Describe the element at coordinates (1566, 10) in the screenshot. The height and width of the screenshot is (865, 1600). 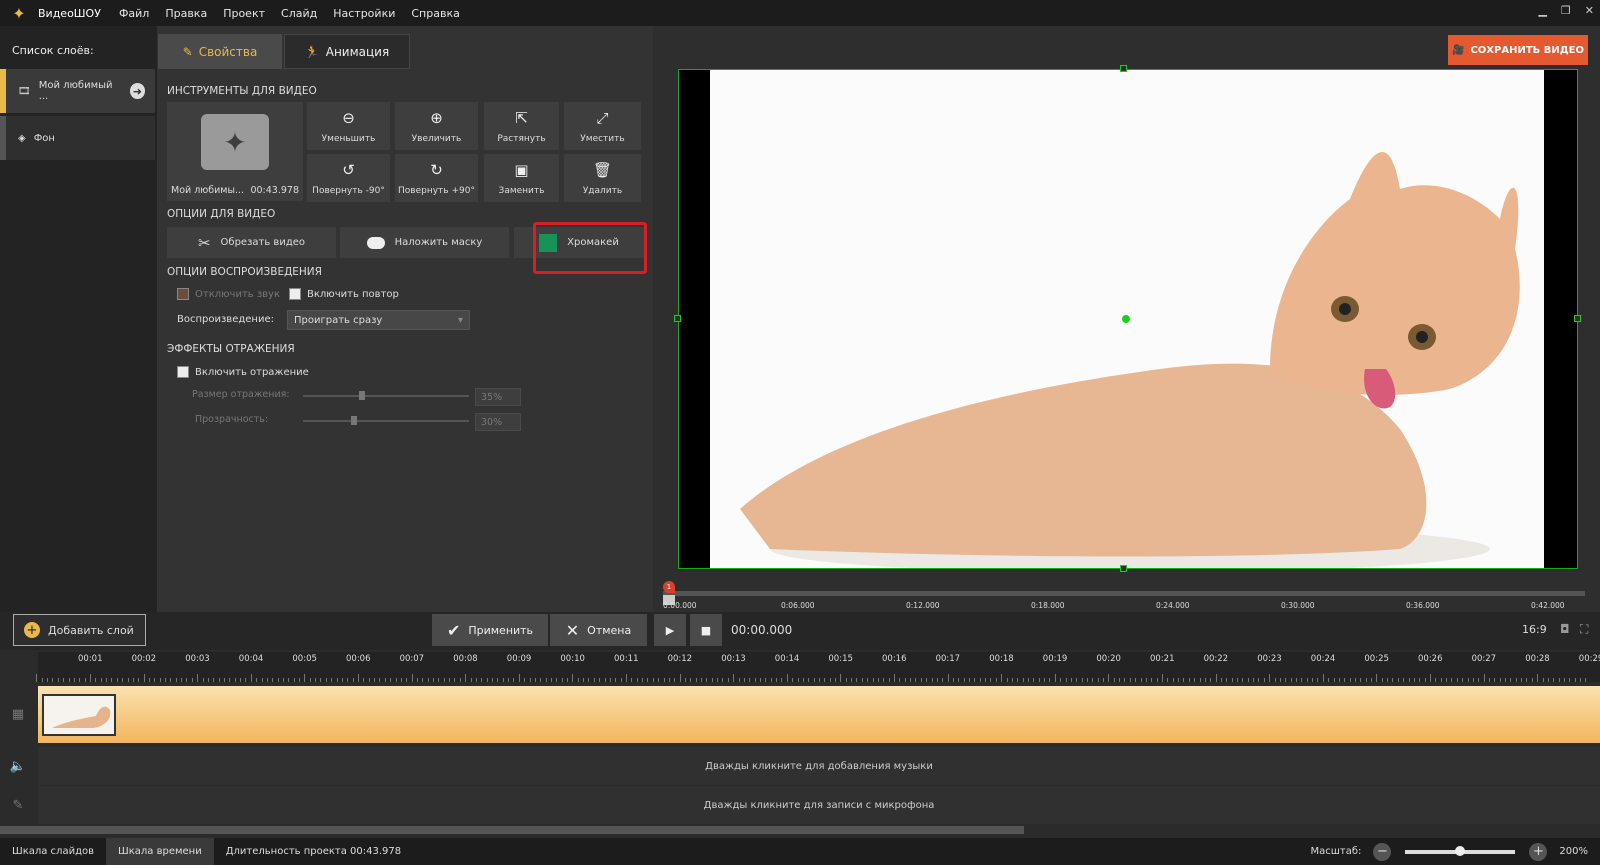
I see `restore-icon: ❐` at that location.